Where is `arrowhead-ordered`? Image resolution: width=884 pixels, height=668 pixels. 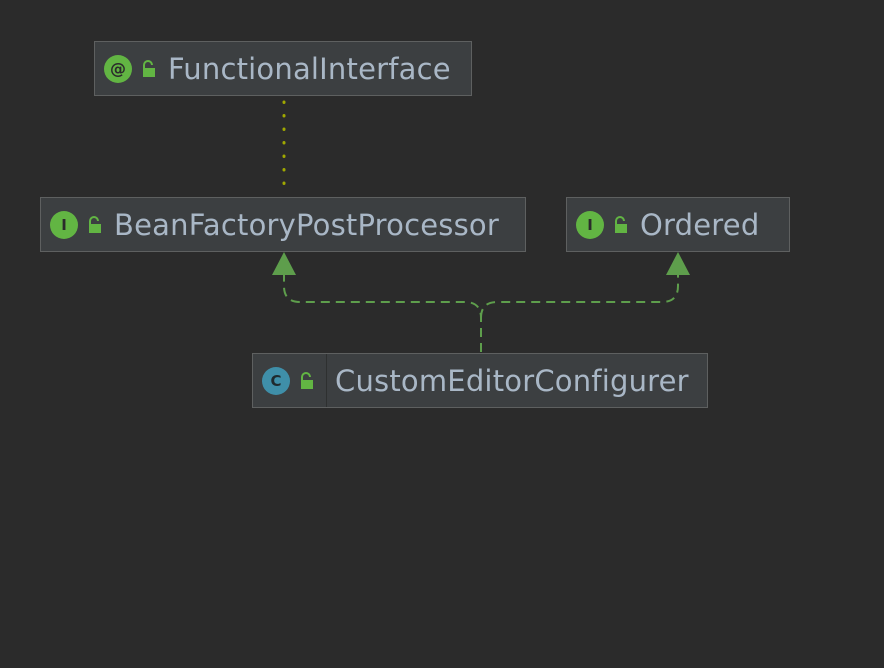
arrowhead-ordered is located at coordinates (678, 263).